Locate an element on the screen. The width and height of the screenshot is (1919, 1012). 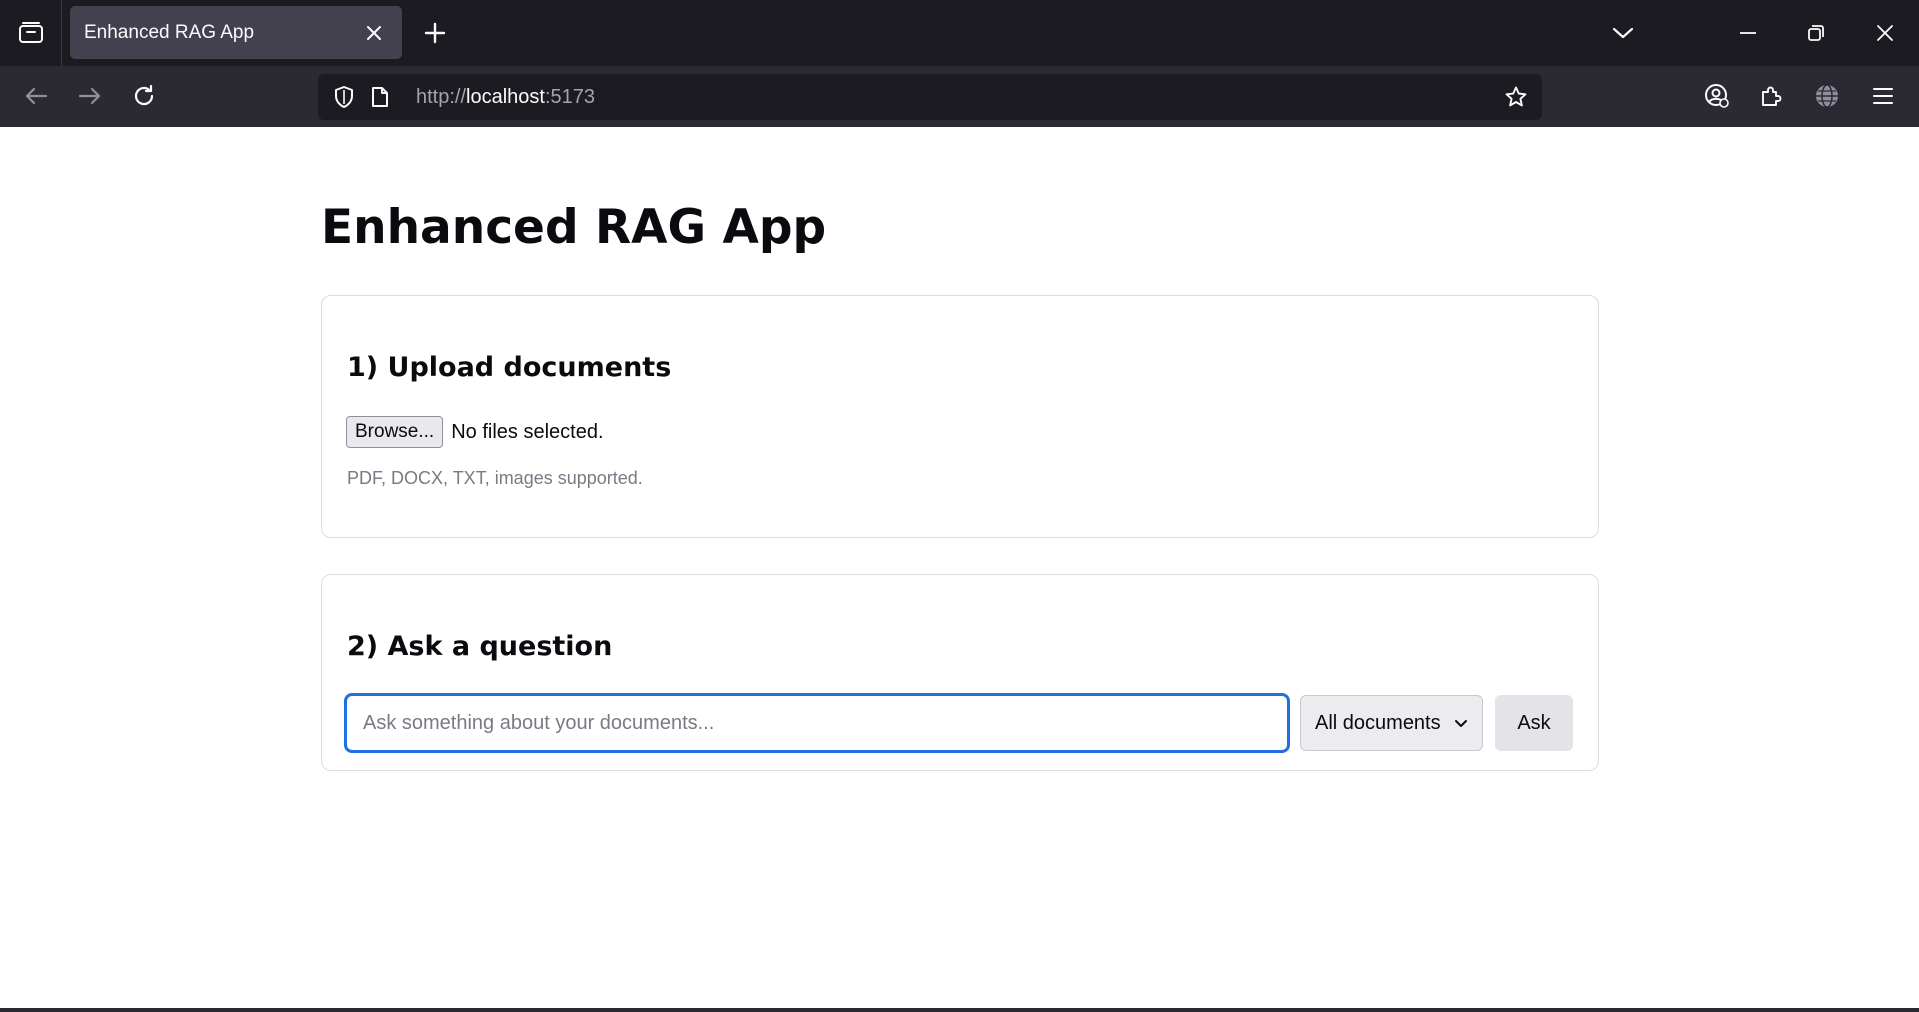
page-icon is located at coordinates (380, 97).